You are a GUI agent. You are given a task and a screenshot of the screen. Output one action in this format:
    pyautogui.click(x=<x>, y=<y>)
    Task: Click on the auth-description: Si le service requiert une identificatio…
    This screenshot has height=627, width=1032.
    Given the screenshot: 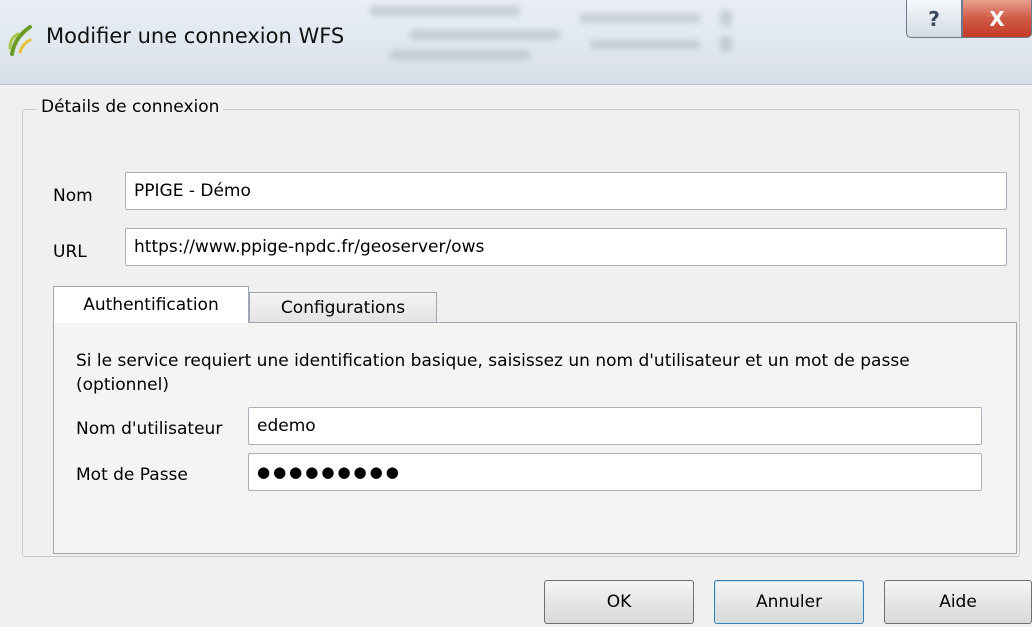 What is the action you would take?
    pyautogui.click(x=493, y=373)
    